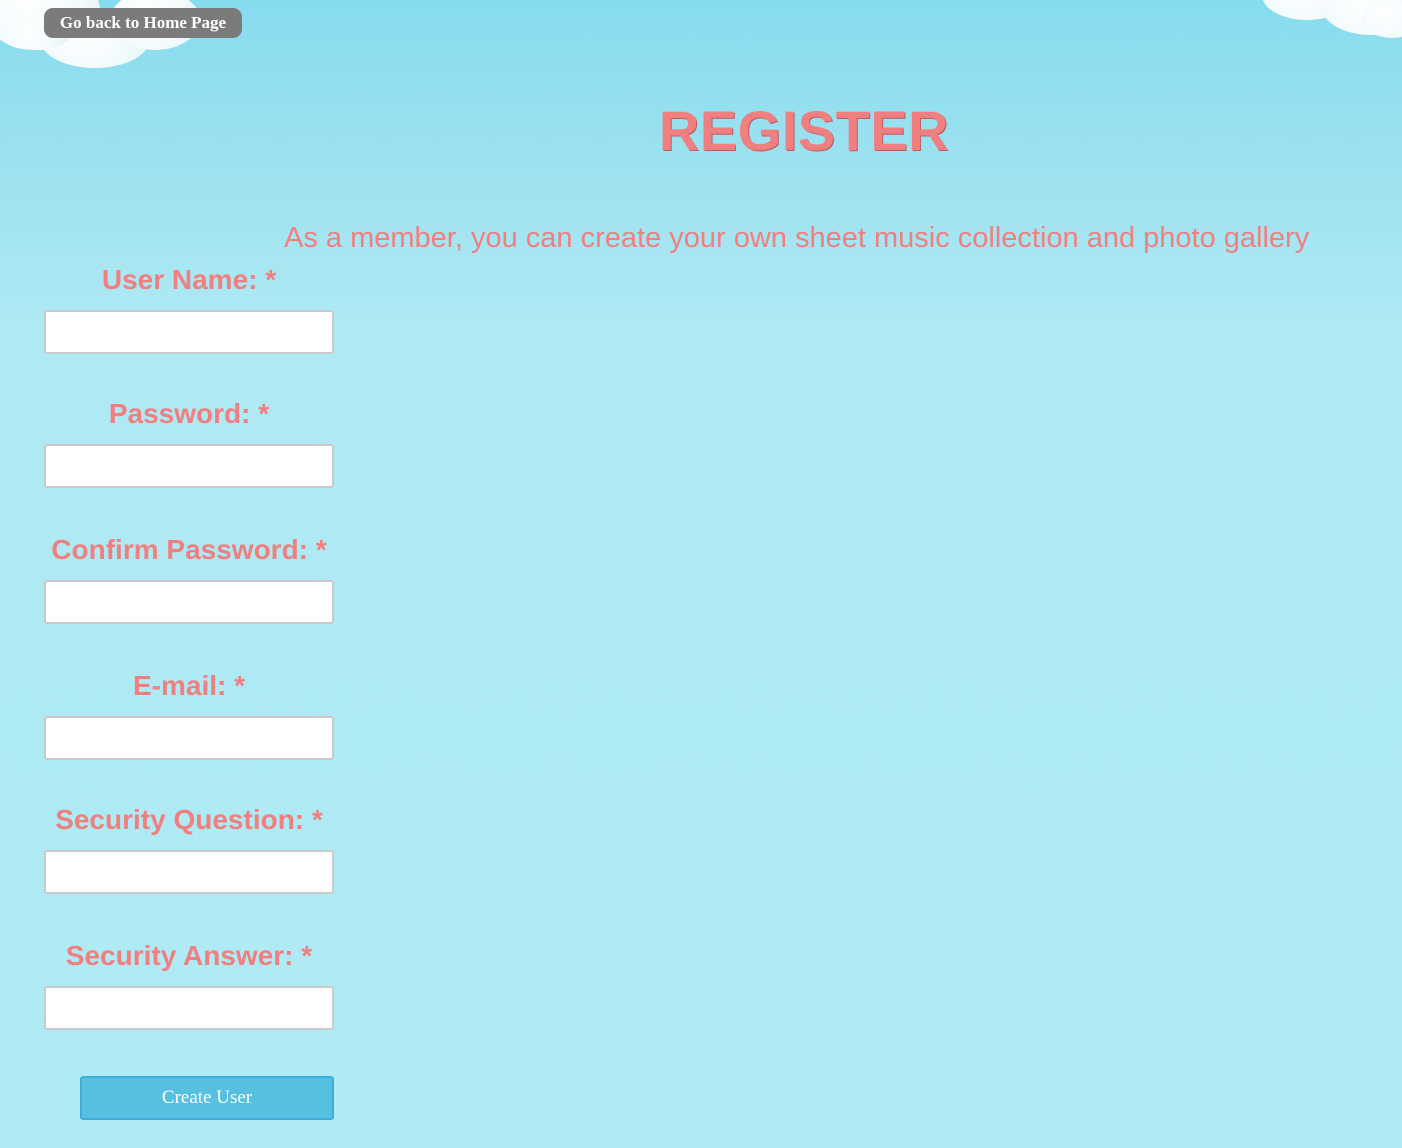 Image resolution: width=1402 pixels, height=1148 pixels. What do you see at coordinates (189, 685) in the screenshot?
I see `email-label: E-mail: *` at bounding box center [189, 685].